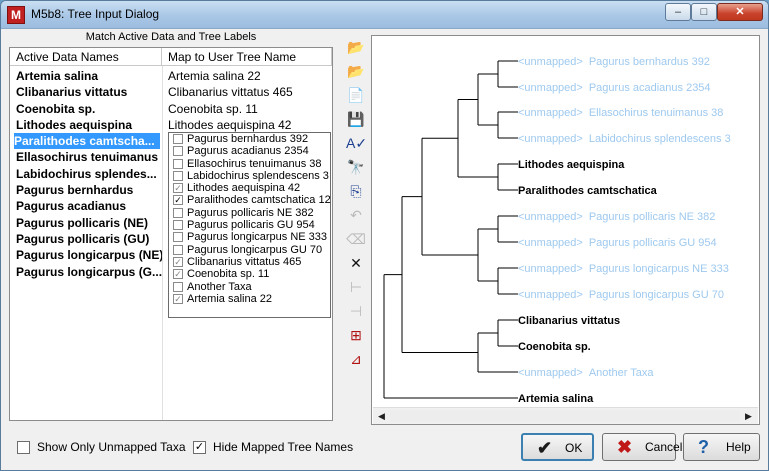 This screenshot has width=769, height=471. I want to click on dropdown-item: ✓ Paralithodes camtschatica 12, so click(250, 200).